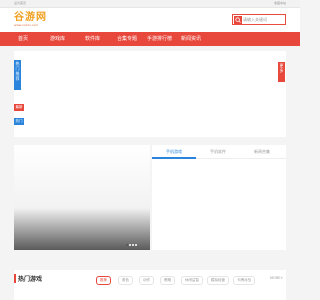 The width and height of the screenshot is (320, 300). Describe the element at coordinates (244, 280) in the screenshot. I see `category-chip: 卡牌对战` at that location.